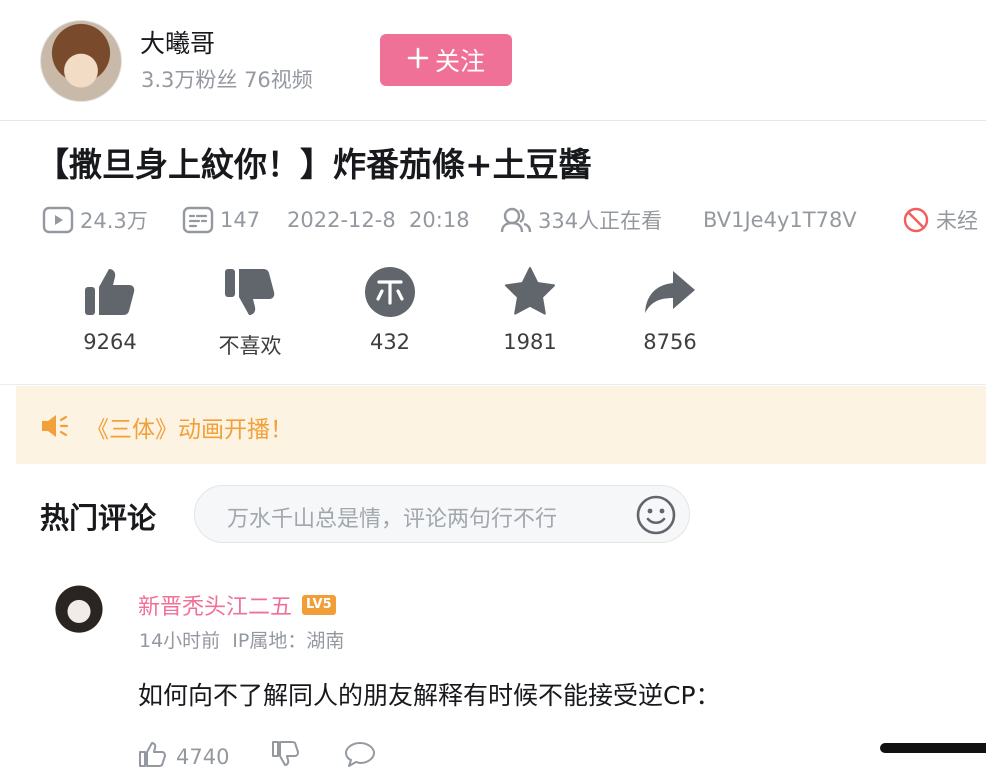  What do you see at coordinates (55, 428) in the screenshot?
I see `speaker-icon` at bounding box center [55, 428].